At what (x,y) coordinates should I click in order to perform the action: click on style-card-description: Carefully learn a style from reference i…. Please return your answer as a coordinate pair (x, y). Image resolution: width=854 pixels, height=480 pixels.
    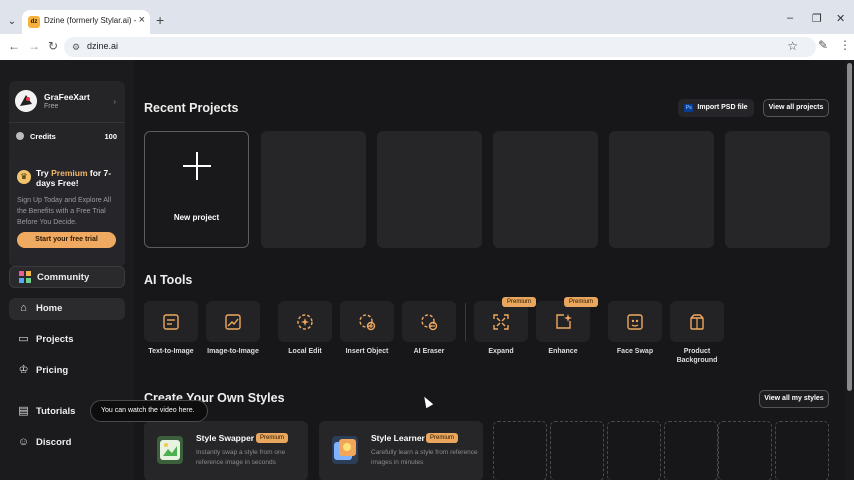
    Looking at the image, I should click on (424, 457).